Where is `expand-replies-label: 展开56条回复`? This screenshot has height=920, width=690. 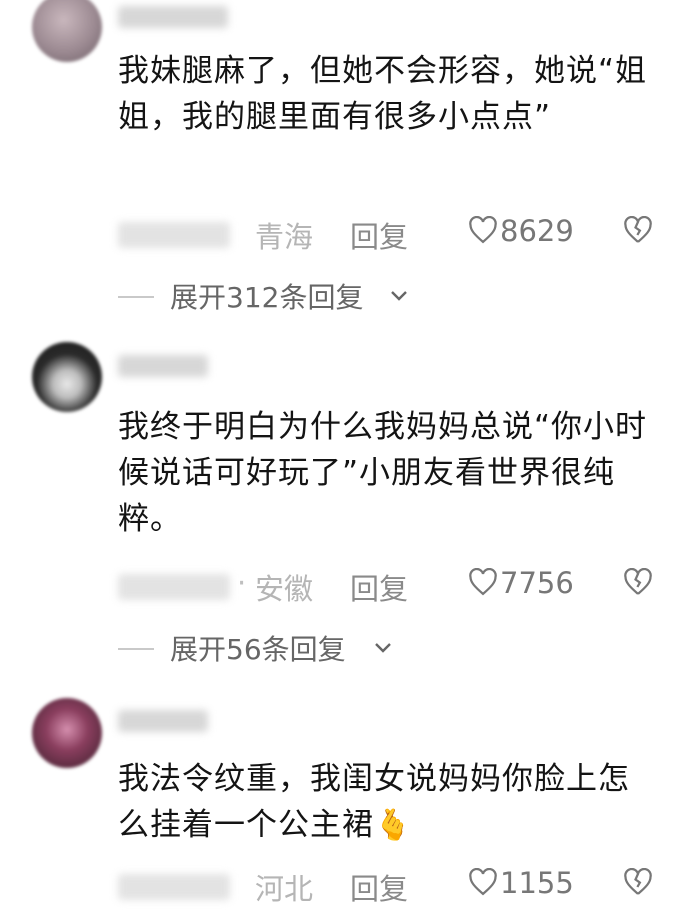 expand-replies-label: 展开56条回复 is located at coordinates (258, 649).